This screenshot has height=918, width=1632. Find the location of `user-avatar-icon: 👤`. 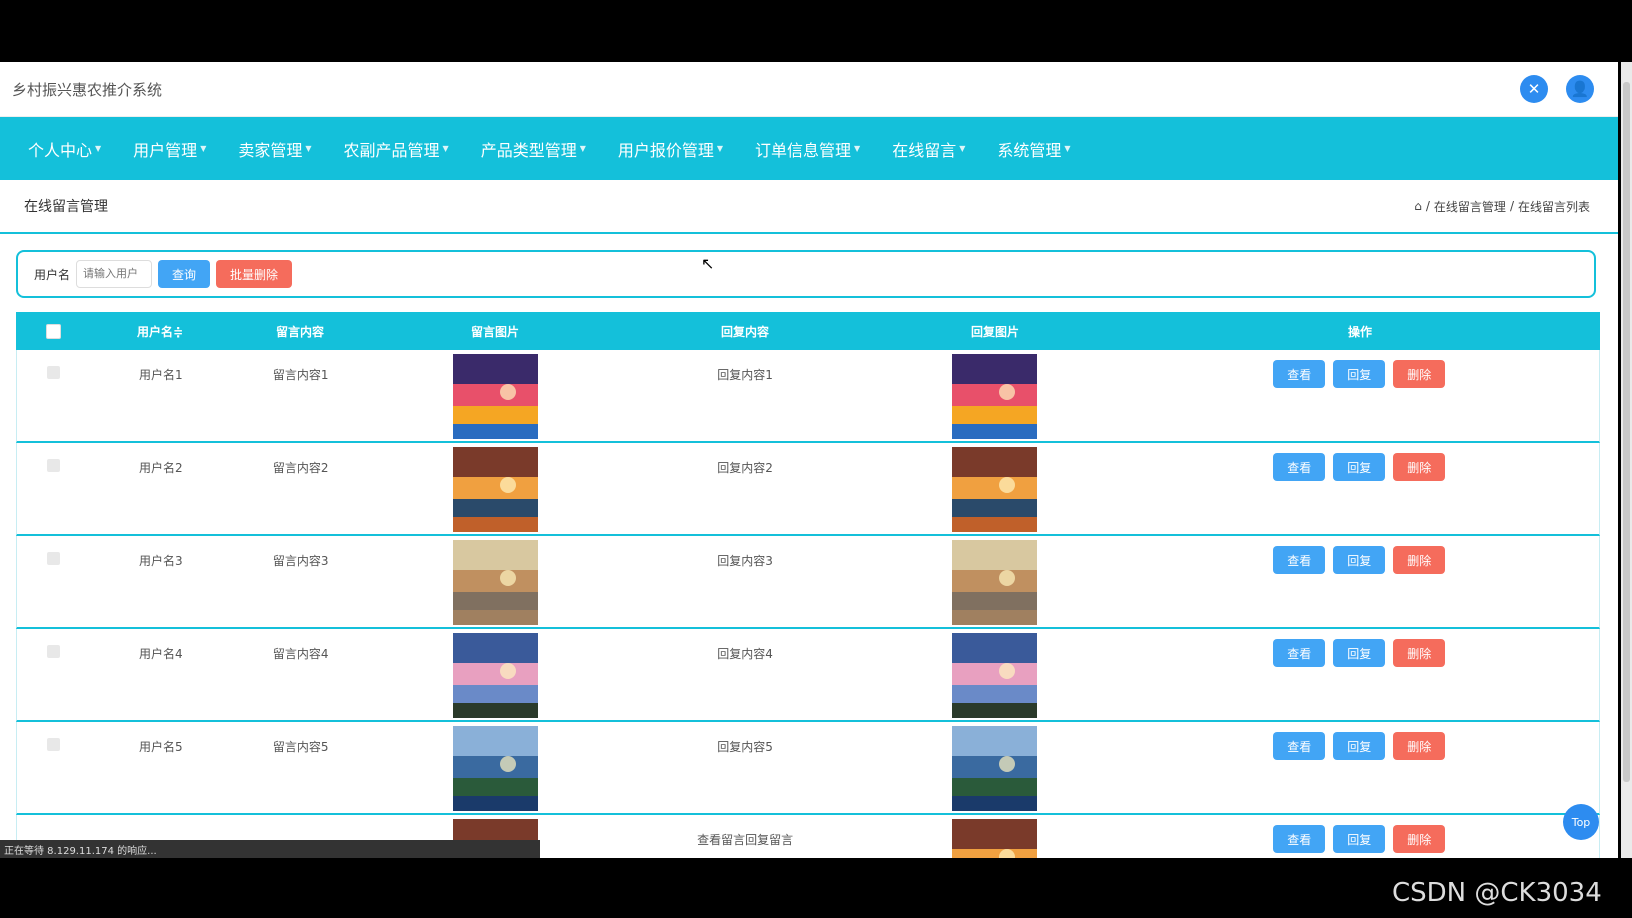

user-avatar-icon: 👤 is located at coordinates (1580, 89).